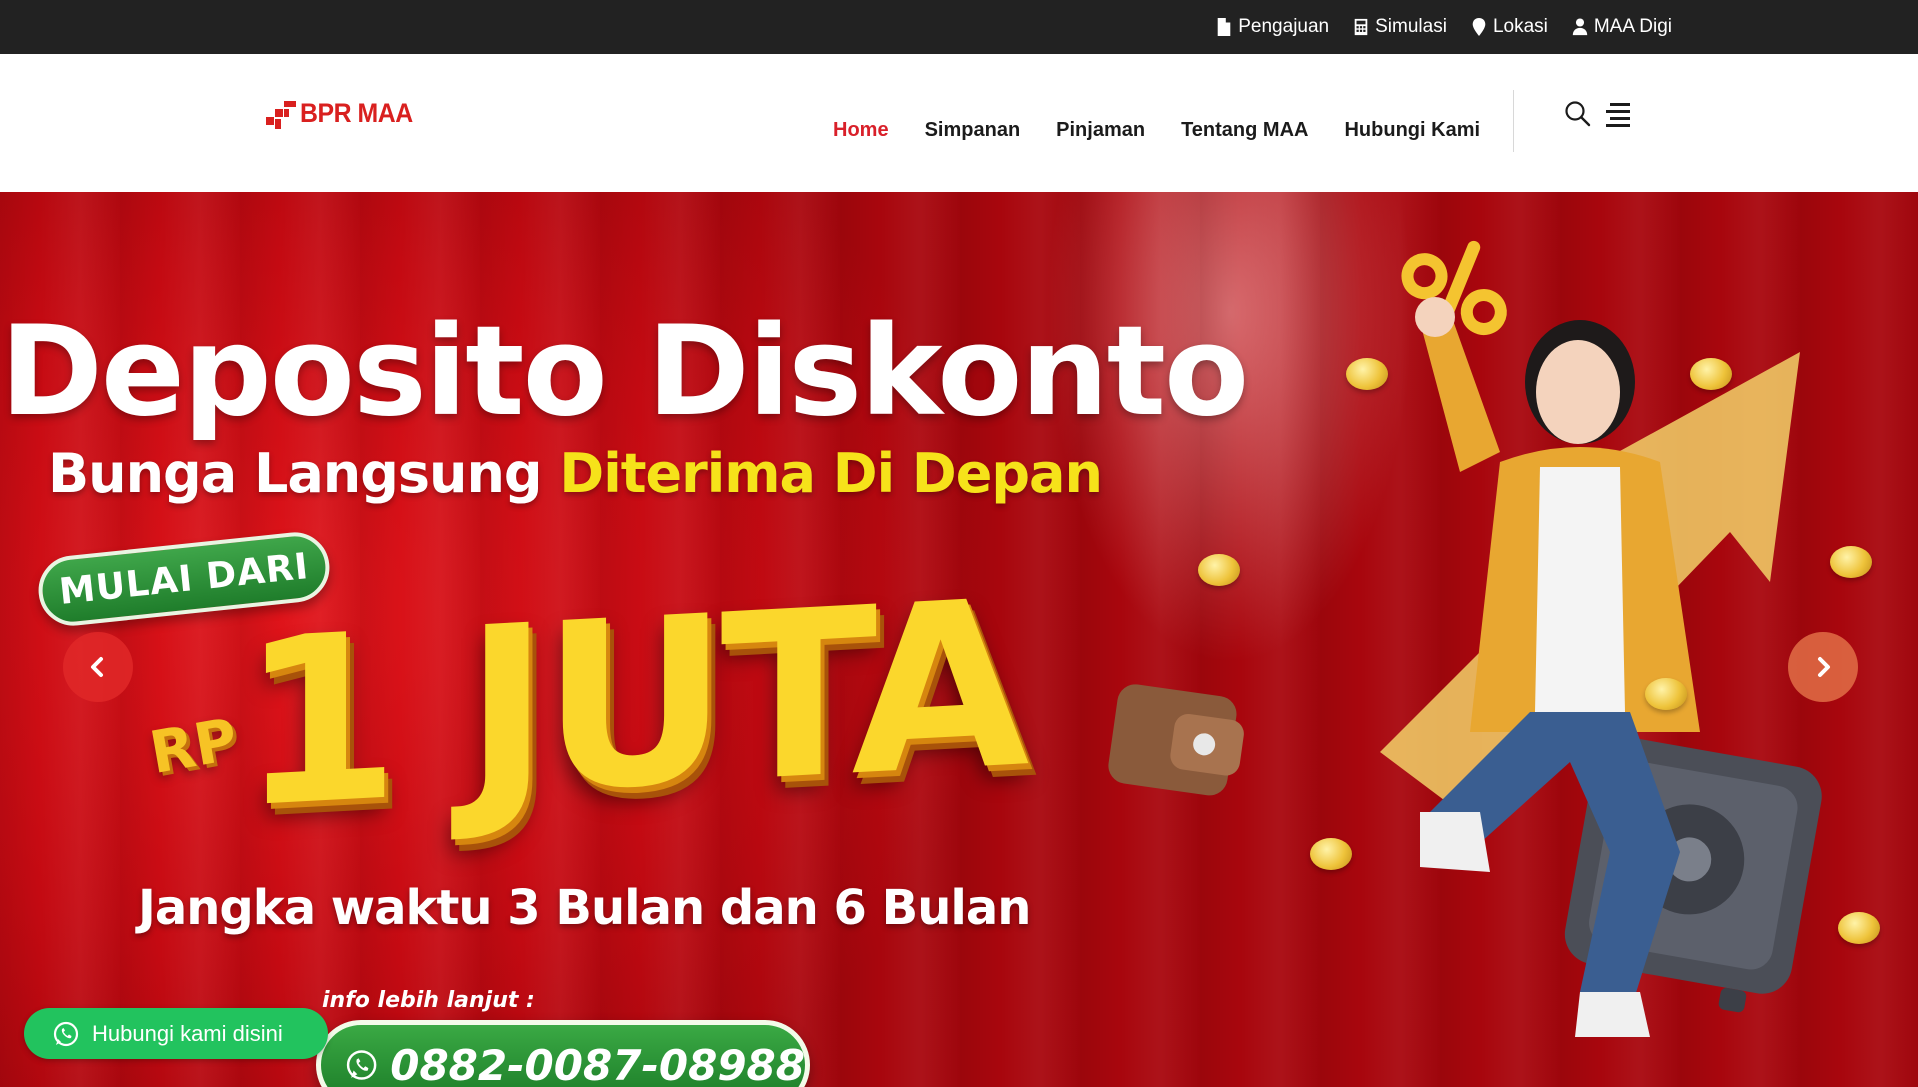  I want to click on chevron-left-icon, so click(97, 667).